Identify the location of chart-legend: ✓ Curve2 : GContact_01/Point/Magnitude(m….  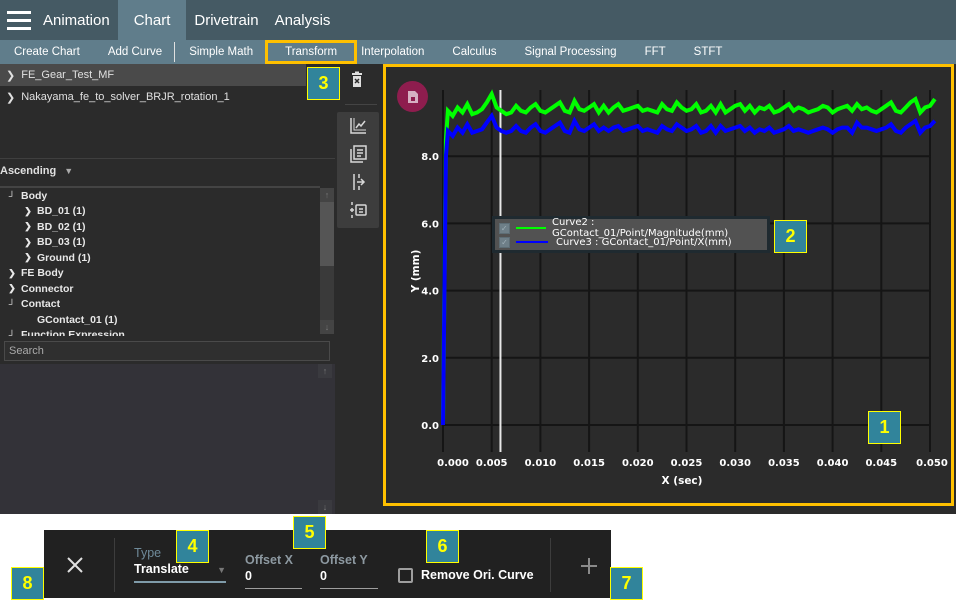
(631, 234).